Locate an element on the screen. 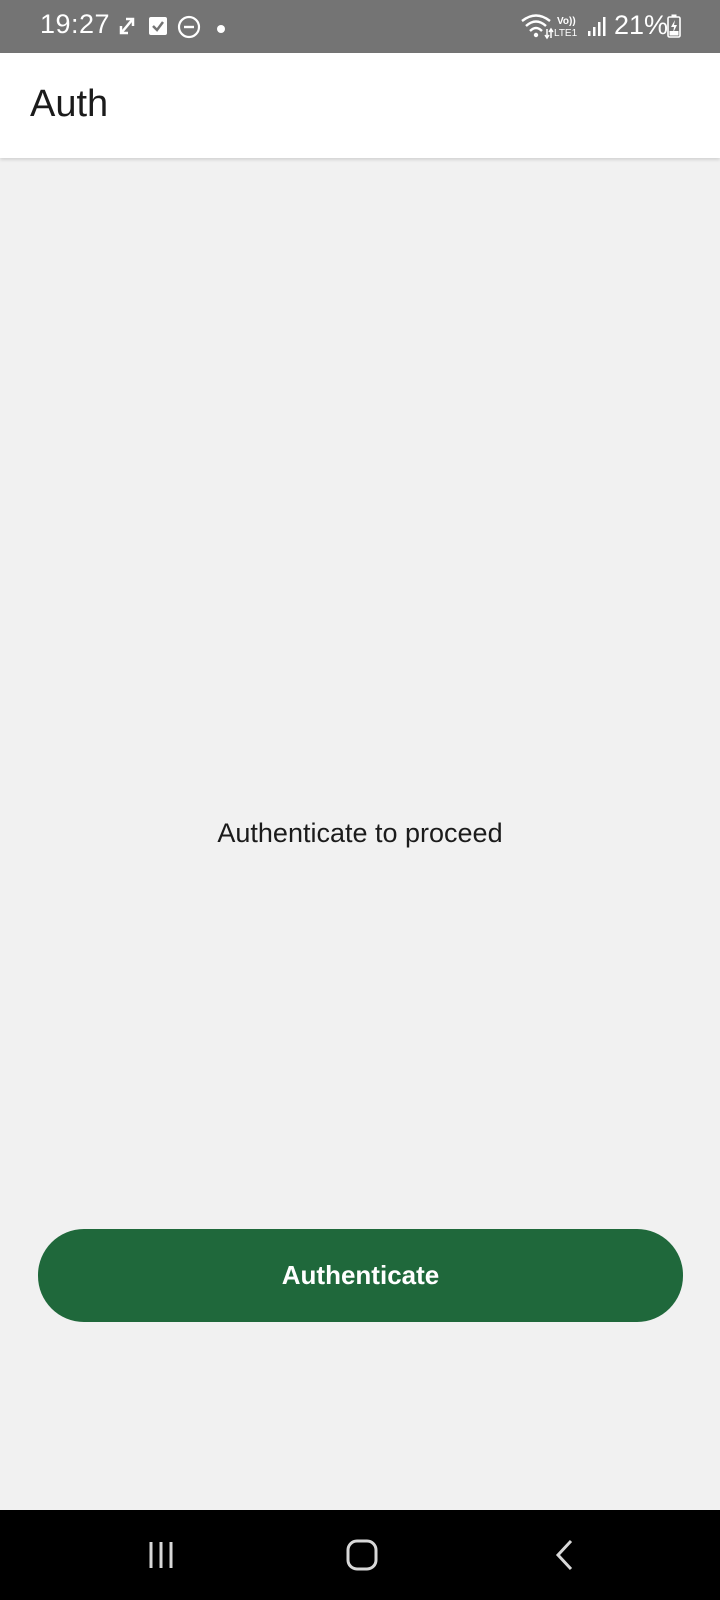 Image resolution: width=720 pixels, height=1600 pixels. dnd-icon is located at coordinates (189, 27).